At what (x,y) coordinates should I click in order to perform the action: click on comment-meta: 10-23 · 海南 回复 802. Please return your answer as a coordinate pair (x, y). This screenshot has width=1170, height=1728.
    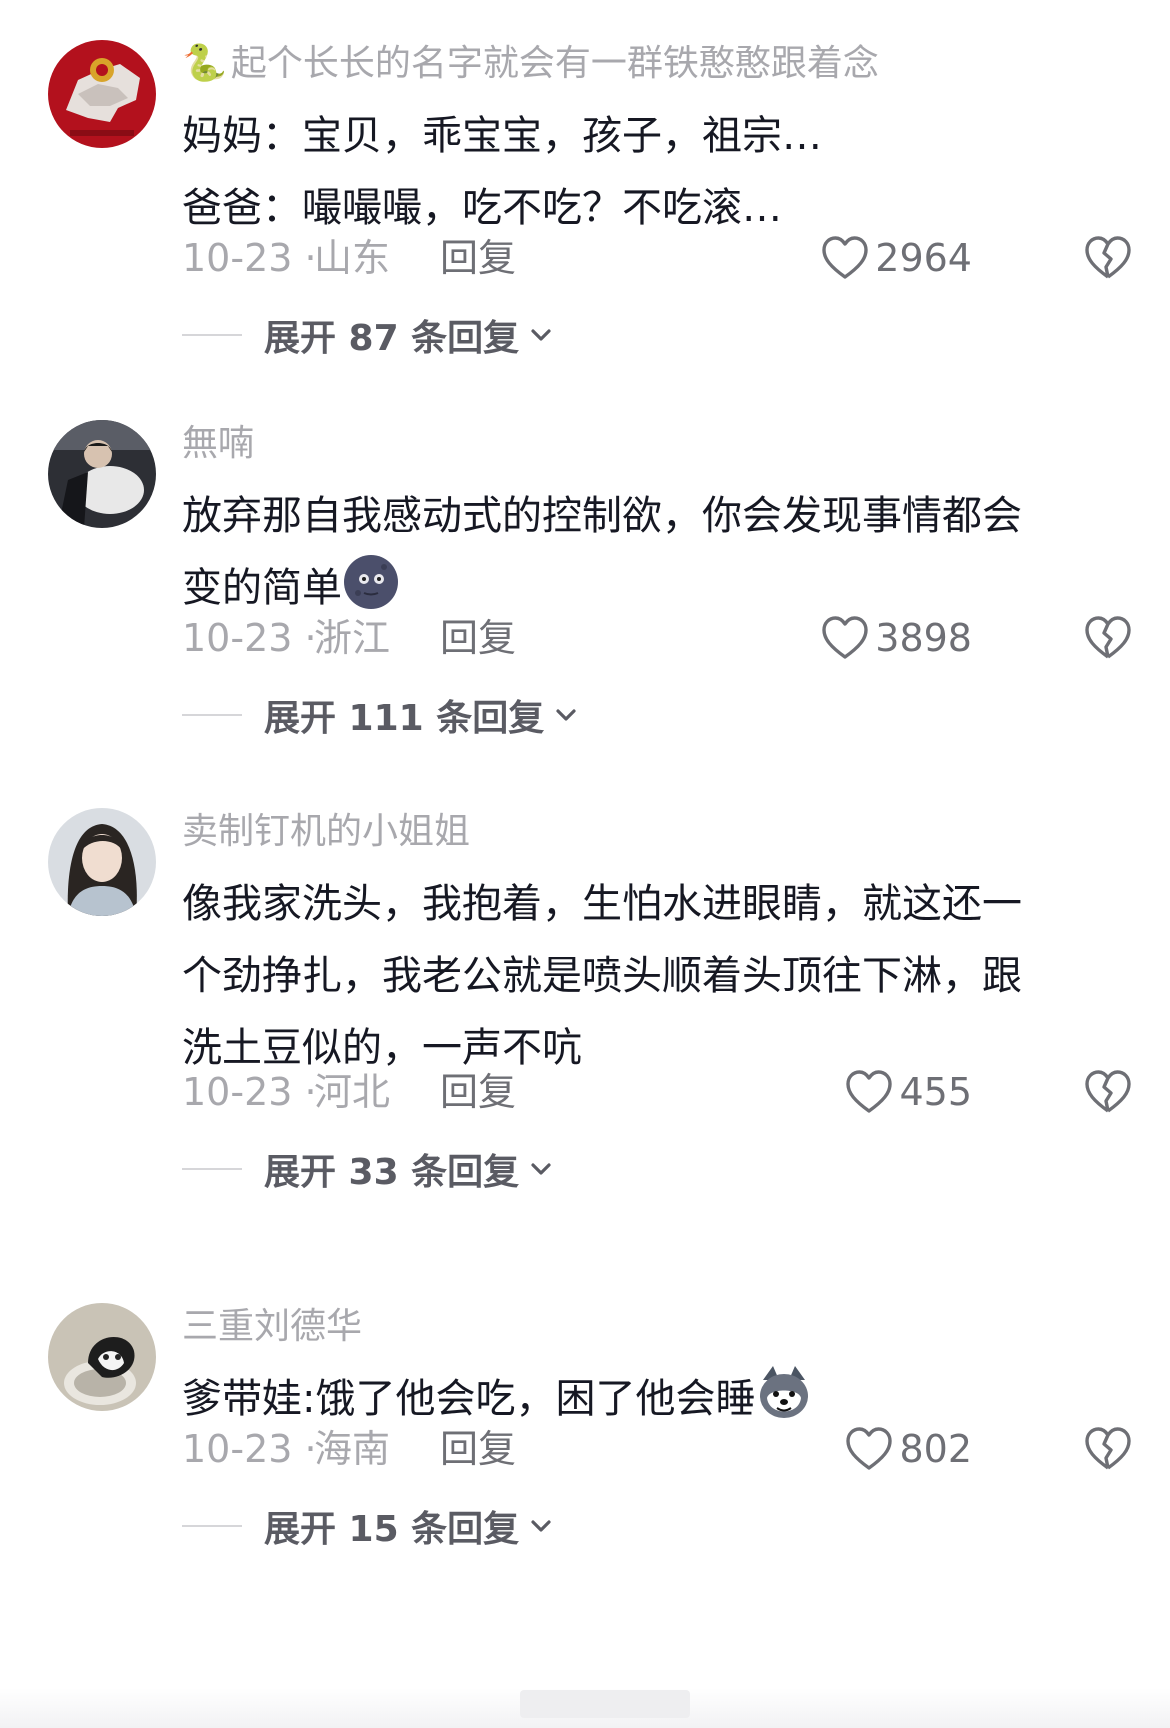
    Looking at the image, I should click on (662, 1449).